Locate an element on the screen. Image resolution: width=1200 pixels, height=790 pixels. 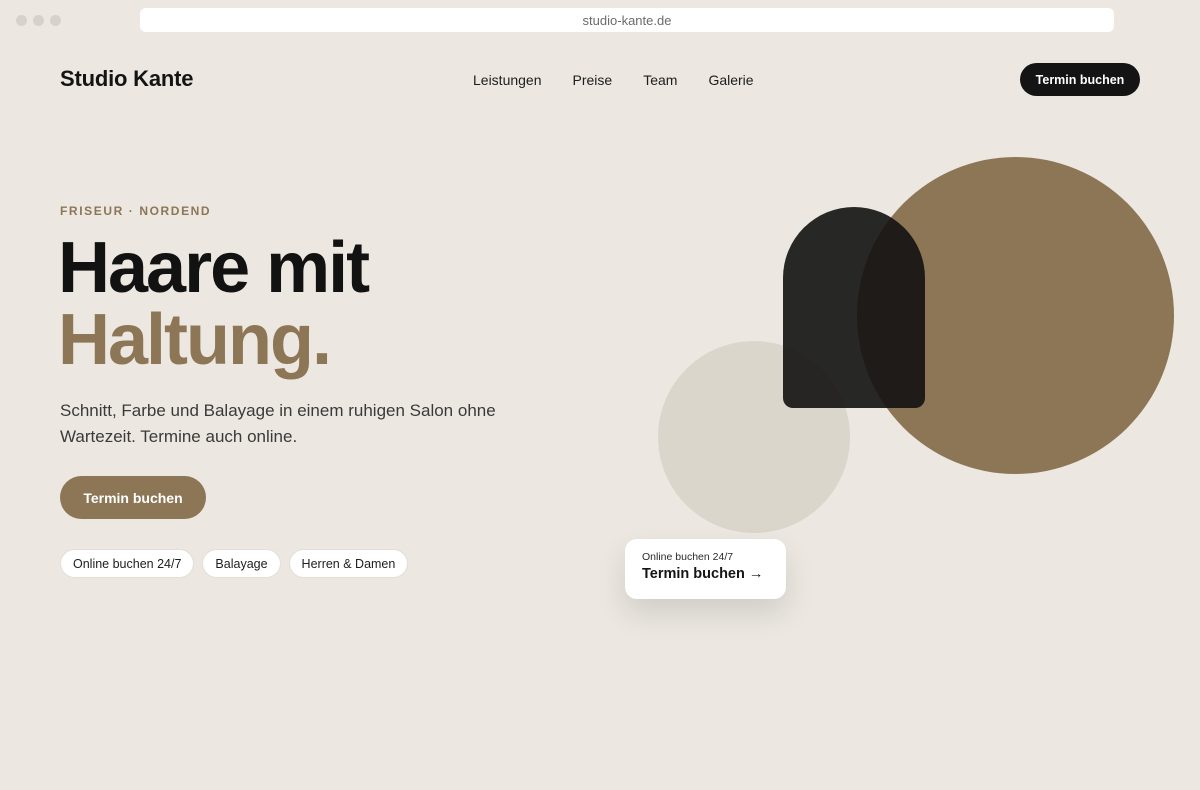
arrow-right-icon: → is located at coordinates (756, 574).